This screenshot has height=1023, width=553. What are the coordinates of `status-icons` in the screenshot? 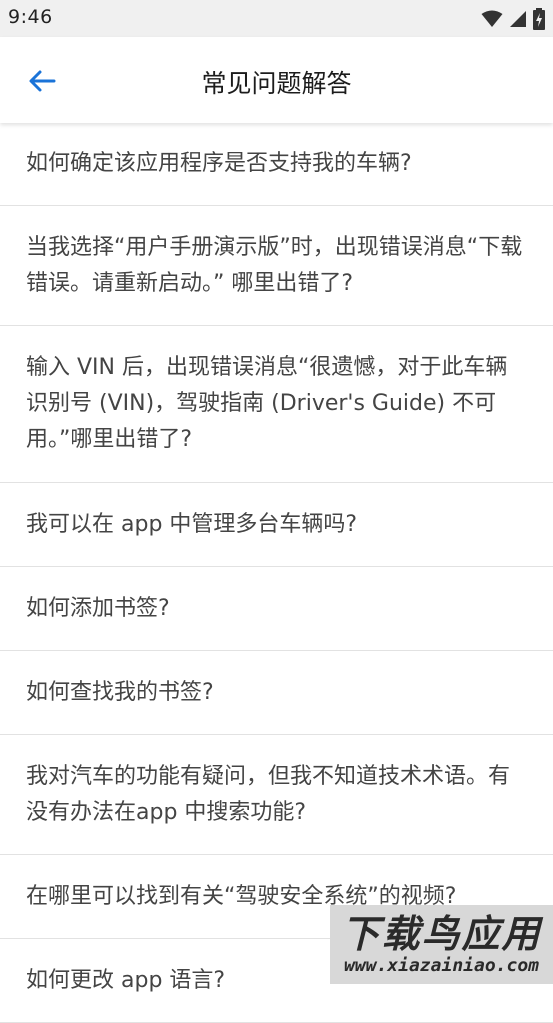 It's located at (513, 19).